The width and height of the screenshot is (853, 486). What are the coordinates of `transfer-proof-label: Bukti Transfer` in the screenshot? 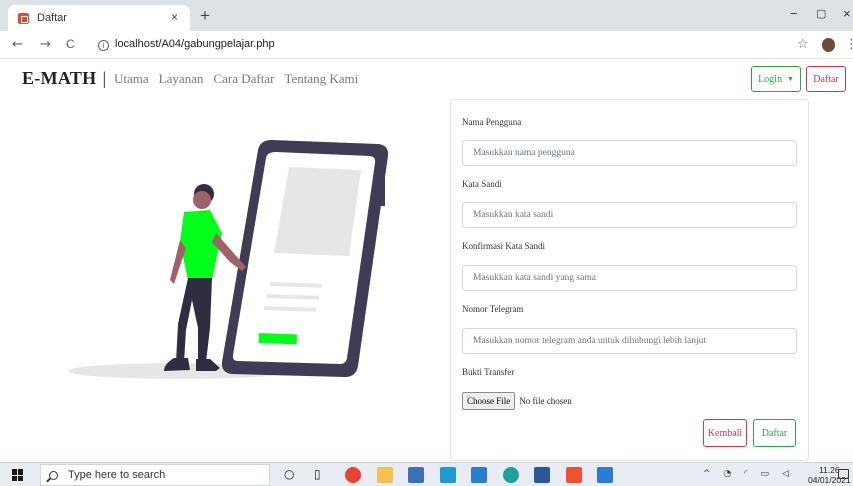 It's located at (488, 372).